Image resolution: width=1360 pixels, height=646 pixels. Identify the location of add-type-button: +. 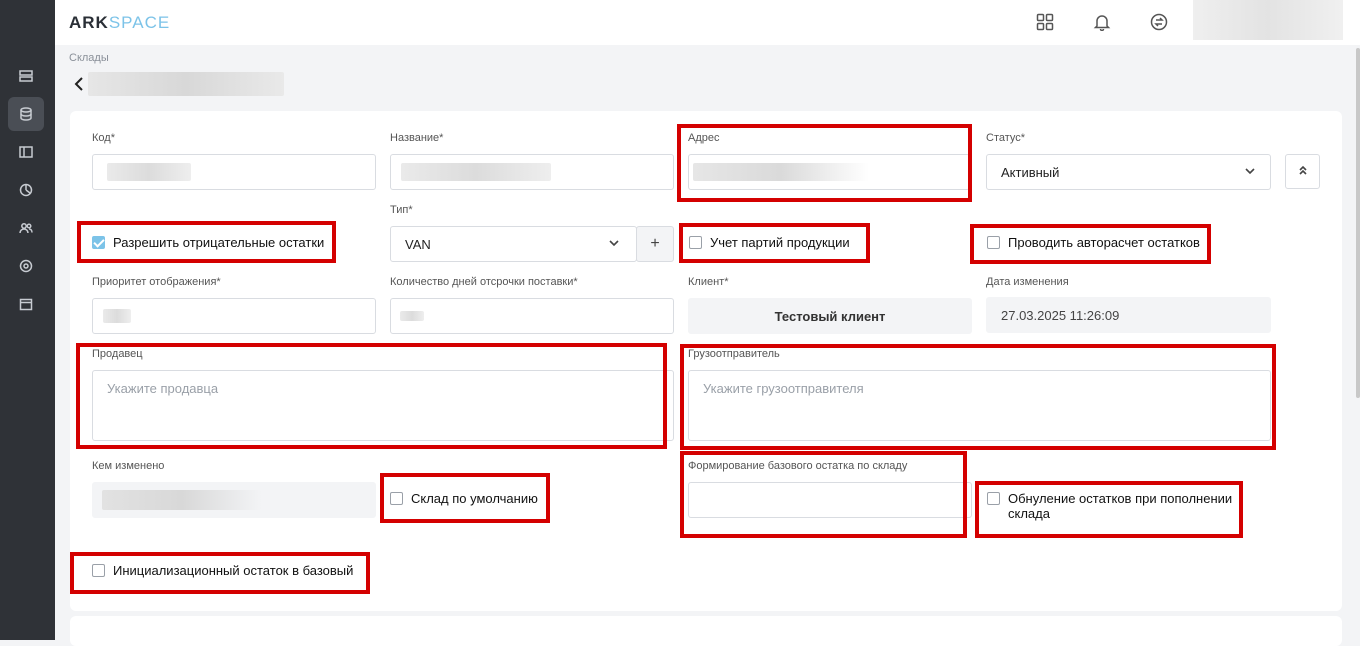
(655, 244).